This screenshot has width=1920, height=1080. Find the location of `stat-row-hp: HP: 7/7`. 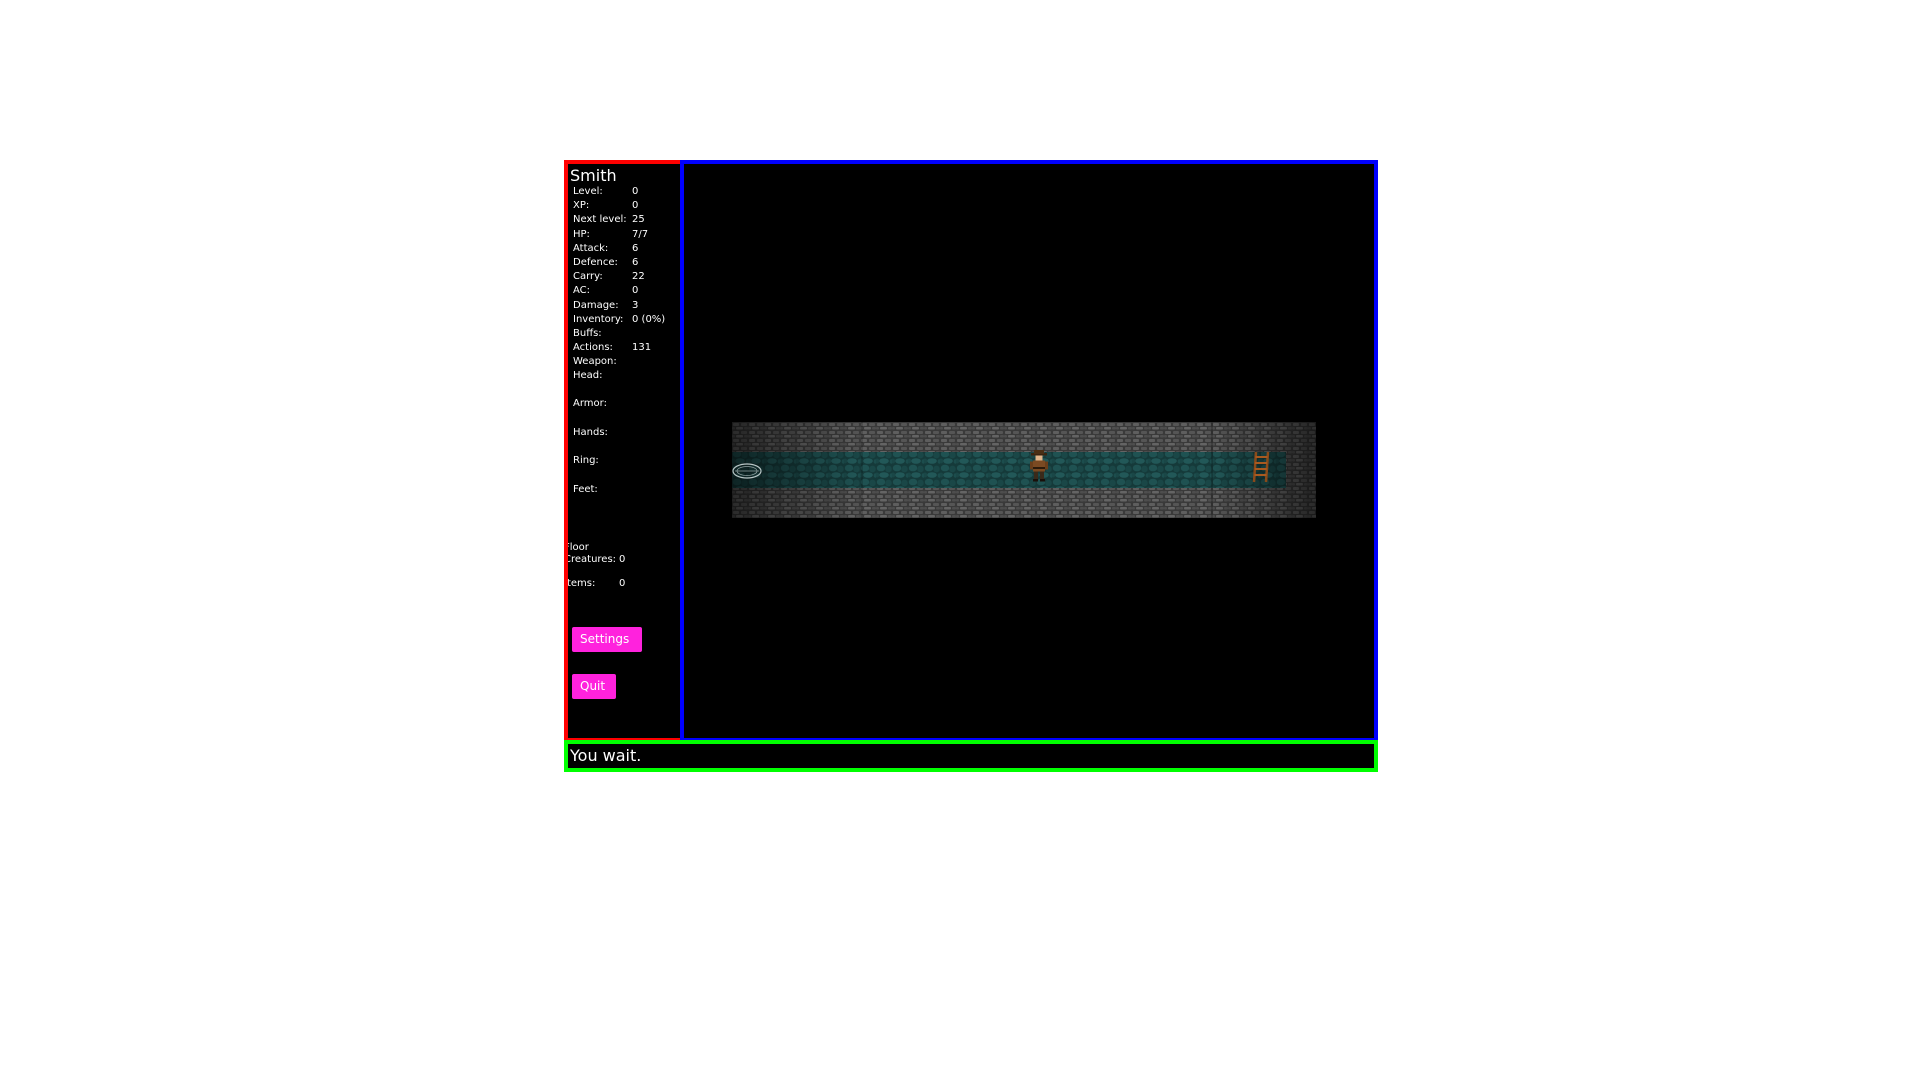

stat-row-hp: HP: 7/7 is located at coordinates (625, 235).